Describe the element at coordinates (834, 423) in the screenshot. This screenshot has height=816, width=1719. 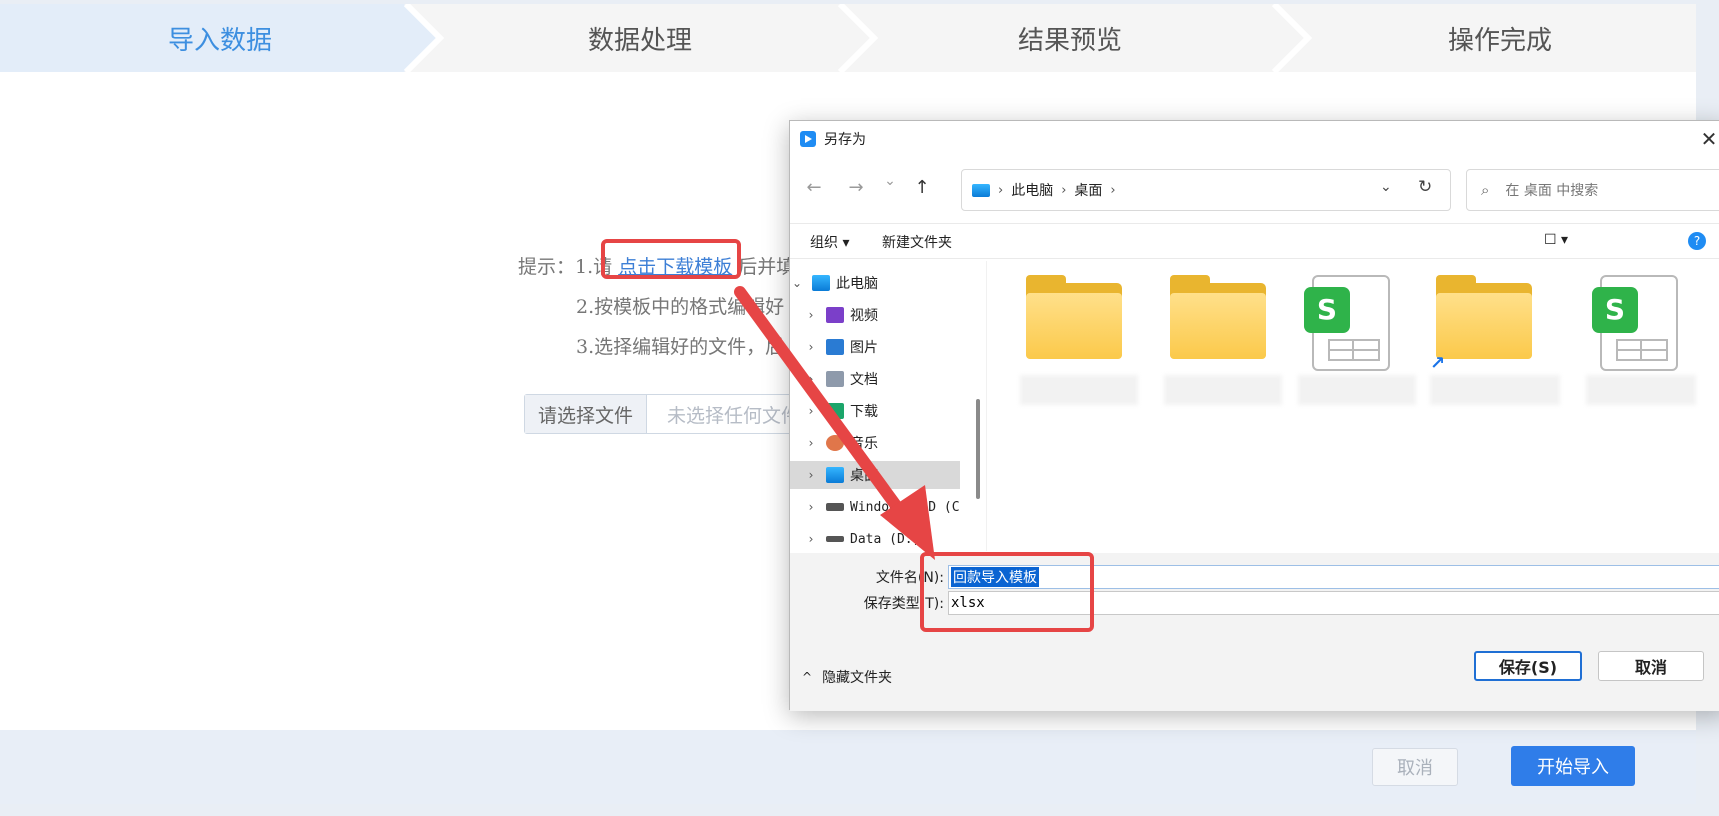
I see `annotation-arrow` at that location.